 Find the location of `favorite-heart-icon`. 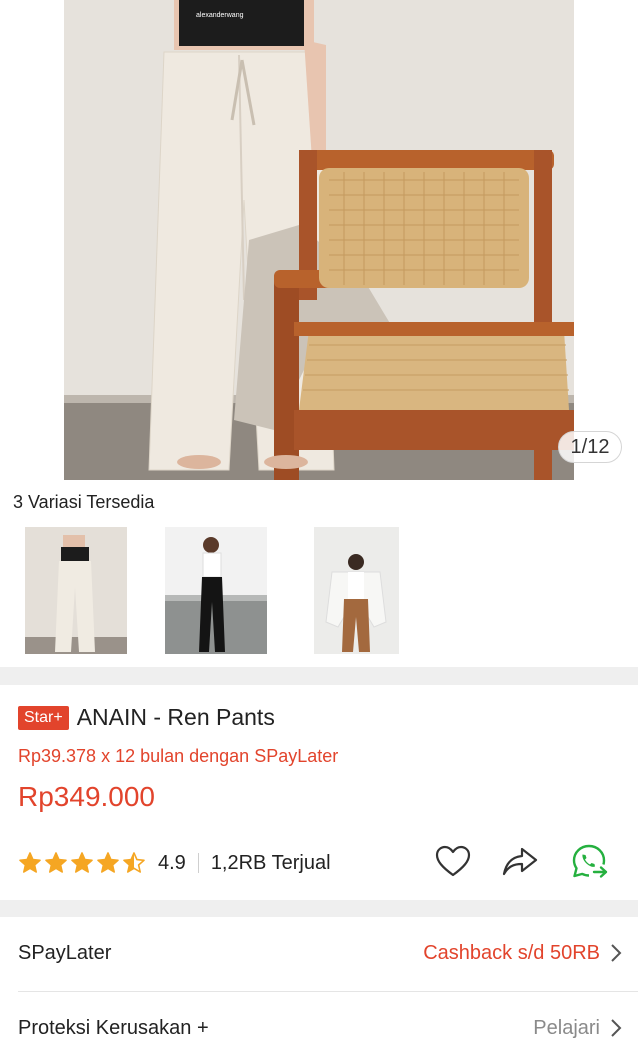

favorite-heart-icon is located at coordinates (453, 862).